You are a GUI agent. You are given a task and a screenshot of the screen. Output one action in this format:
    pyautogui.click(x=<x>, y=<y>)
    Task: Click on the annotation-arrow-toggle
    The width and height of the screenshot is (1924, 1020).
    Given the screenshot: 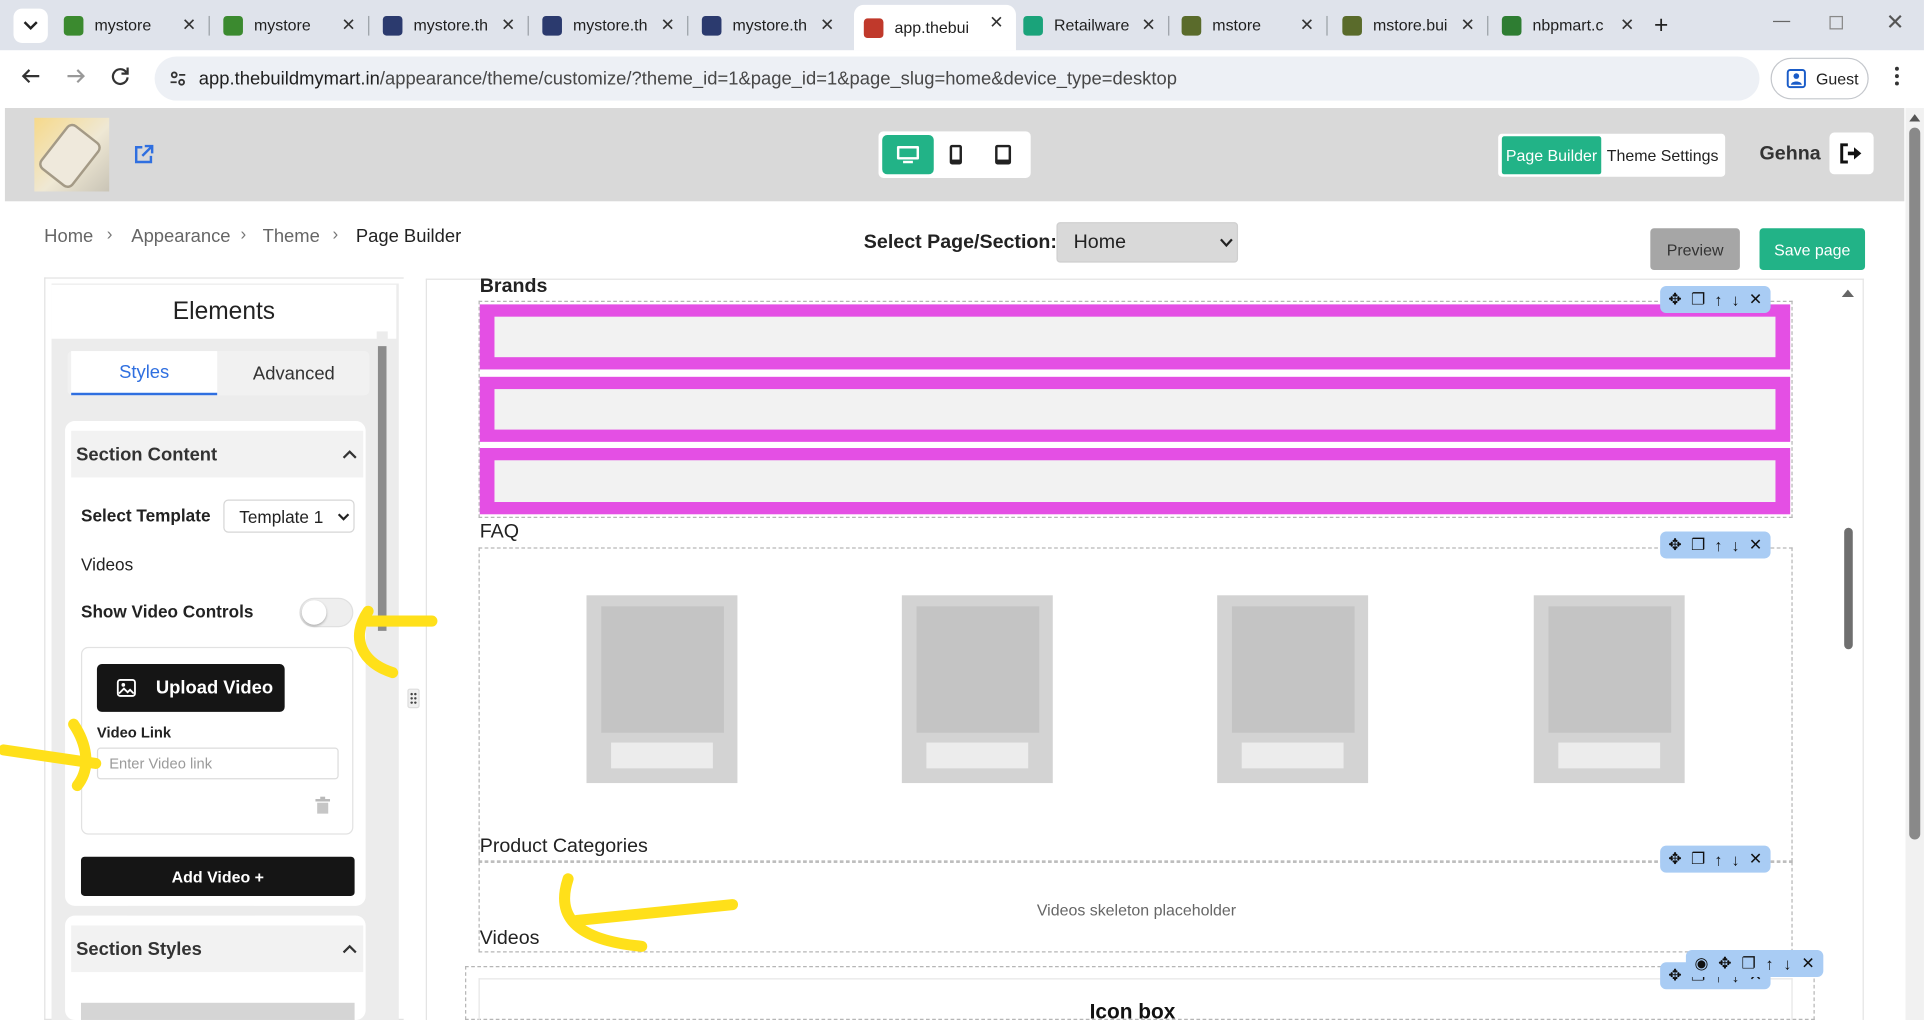 What is the action you would take?
    pyautogui.click(x=395, y=642)
    